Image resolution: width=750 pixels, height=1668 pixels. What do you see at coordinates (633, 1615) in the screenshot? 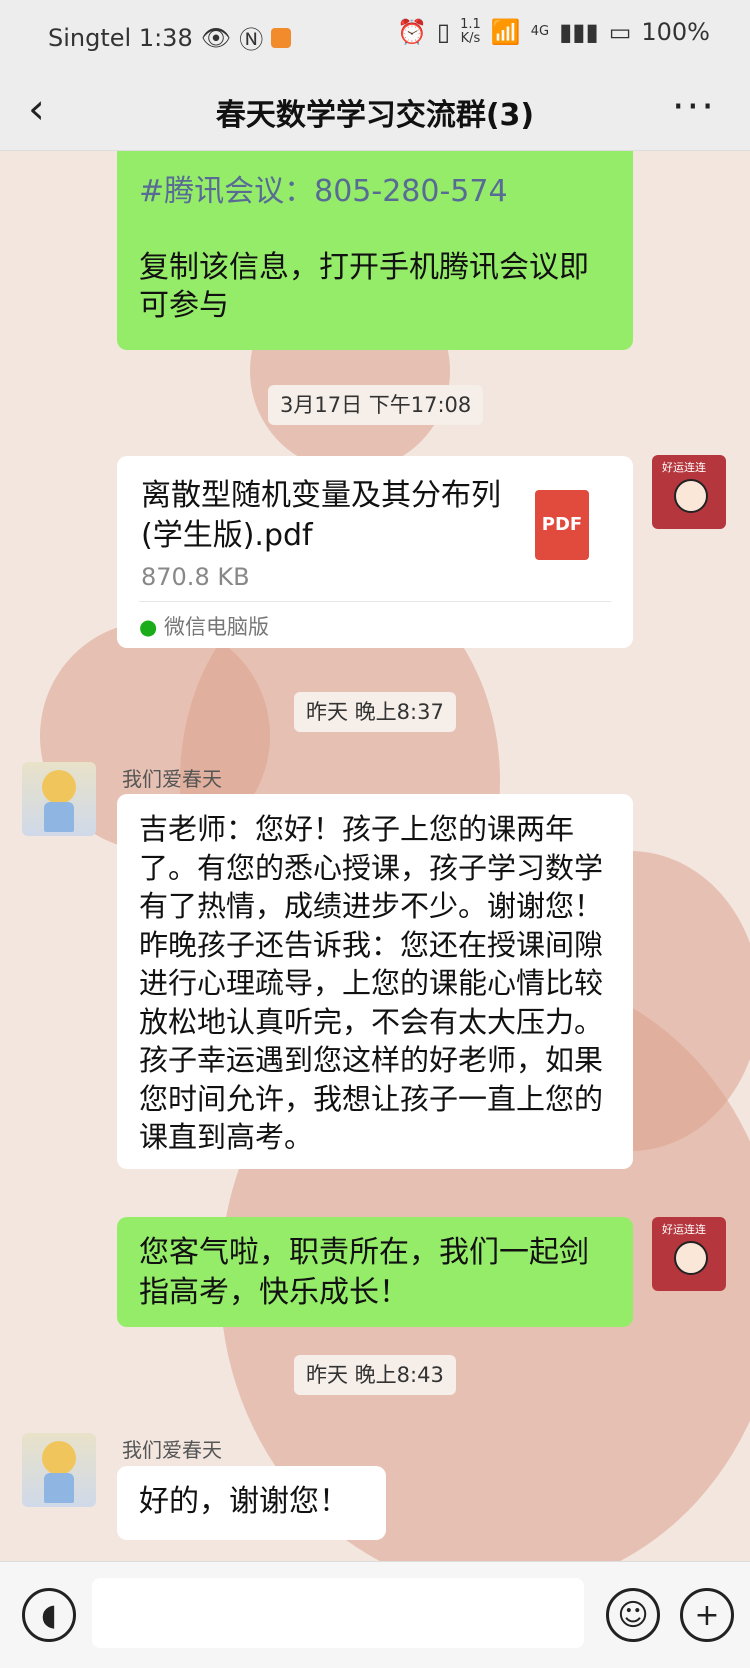
I see `emoji-icon: ☺` at bounding box center [633, 1615].